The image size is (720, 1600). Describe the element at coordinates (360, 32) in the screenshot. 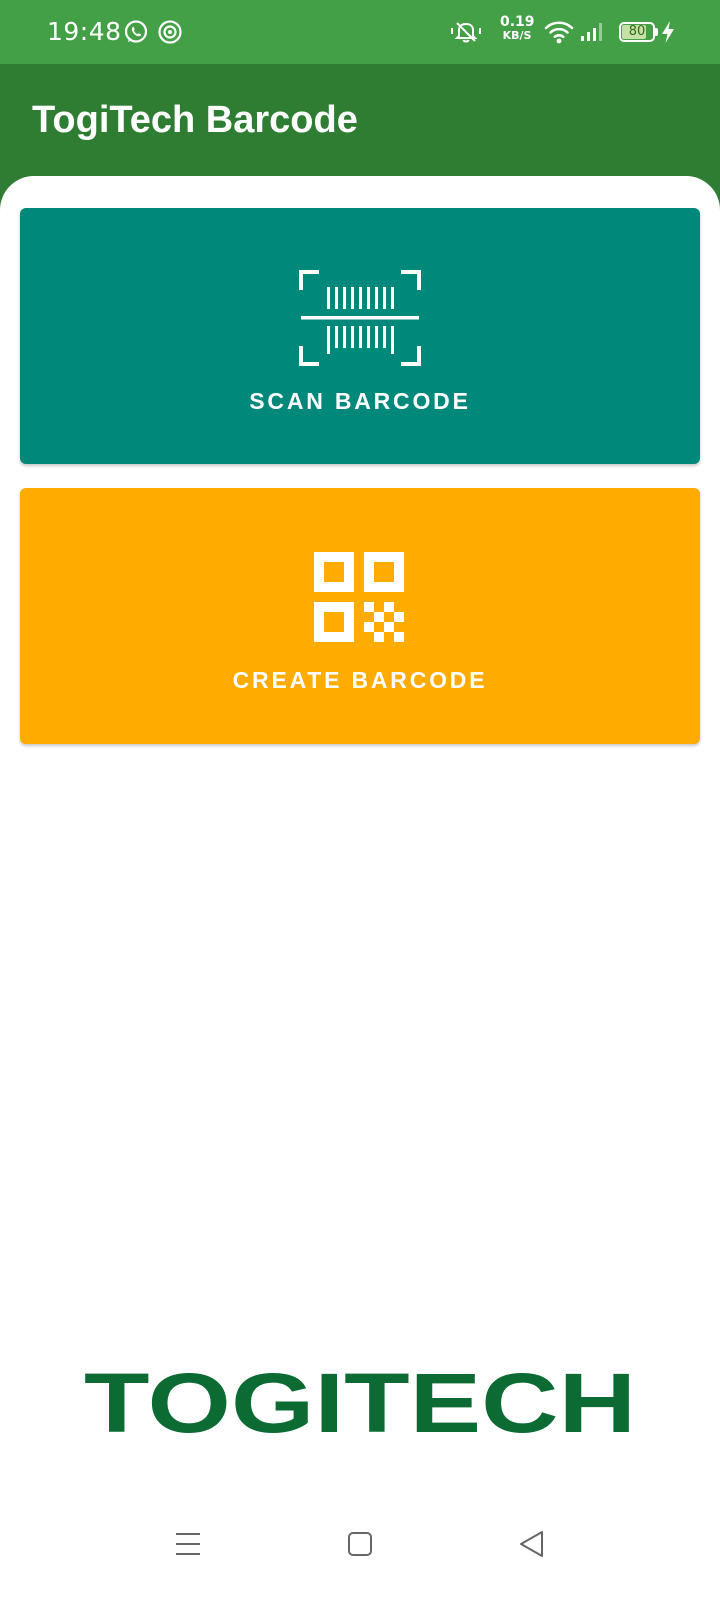

I see `status-bar: 19:48 0.19 KB/S 80` at that location.